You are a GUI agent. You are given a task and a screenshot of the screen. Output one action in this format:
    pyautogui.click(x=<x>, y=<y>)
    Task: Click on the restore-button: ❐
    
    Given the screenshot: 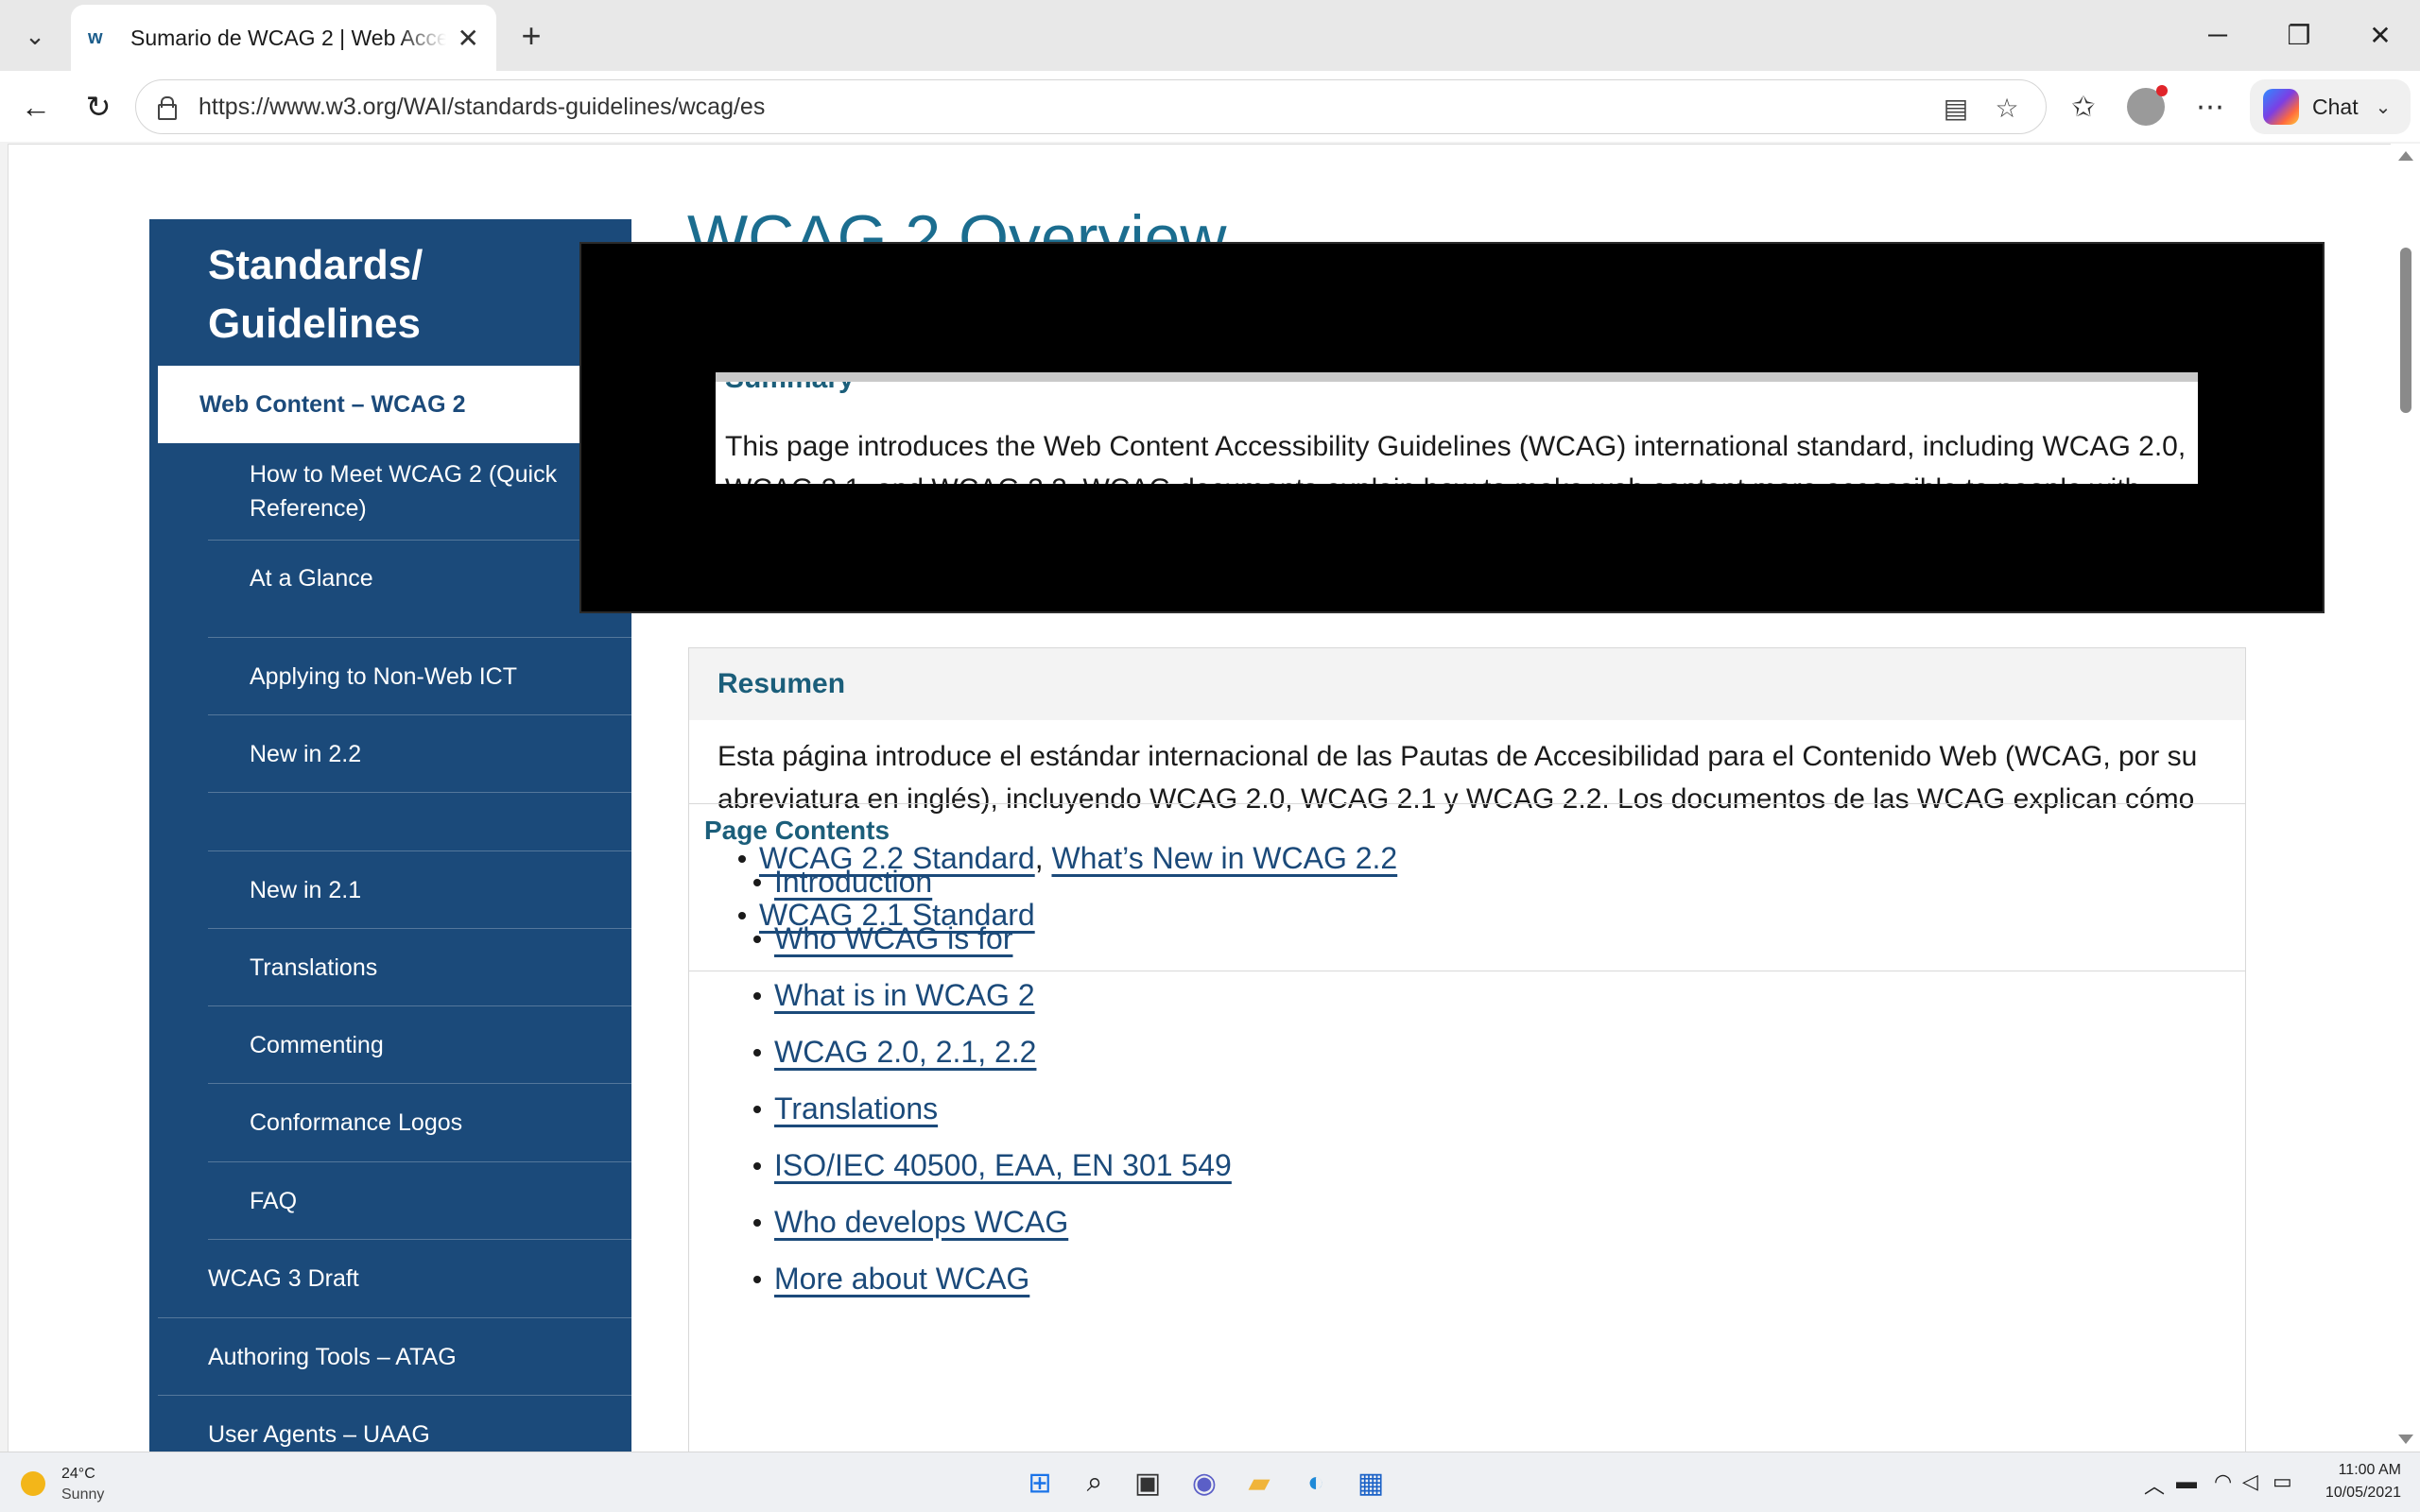 What is the action you would take?
    pyautogui.click(x=2299, y=35)
    